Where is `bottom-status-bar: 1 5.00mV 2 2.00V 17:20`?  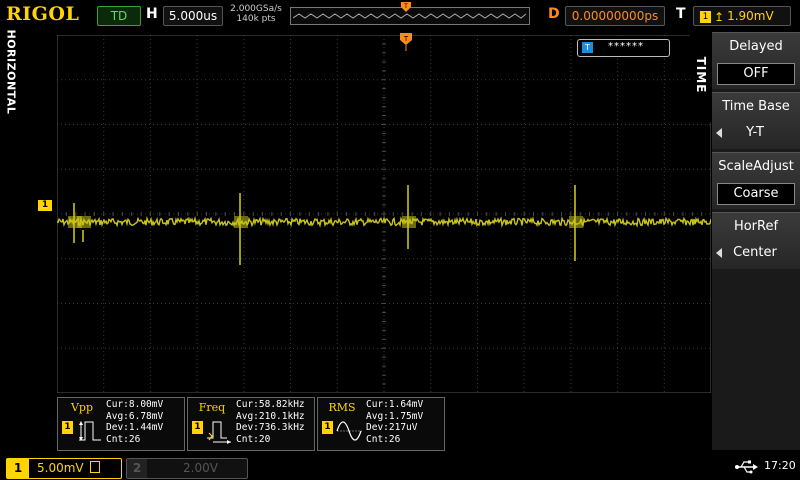 bottom-status-bar: 1 5.00mV 2 2.00V 17:20 is located at coordinates (400, 467).